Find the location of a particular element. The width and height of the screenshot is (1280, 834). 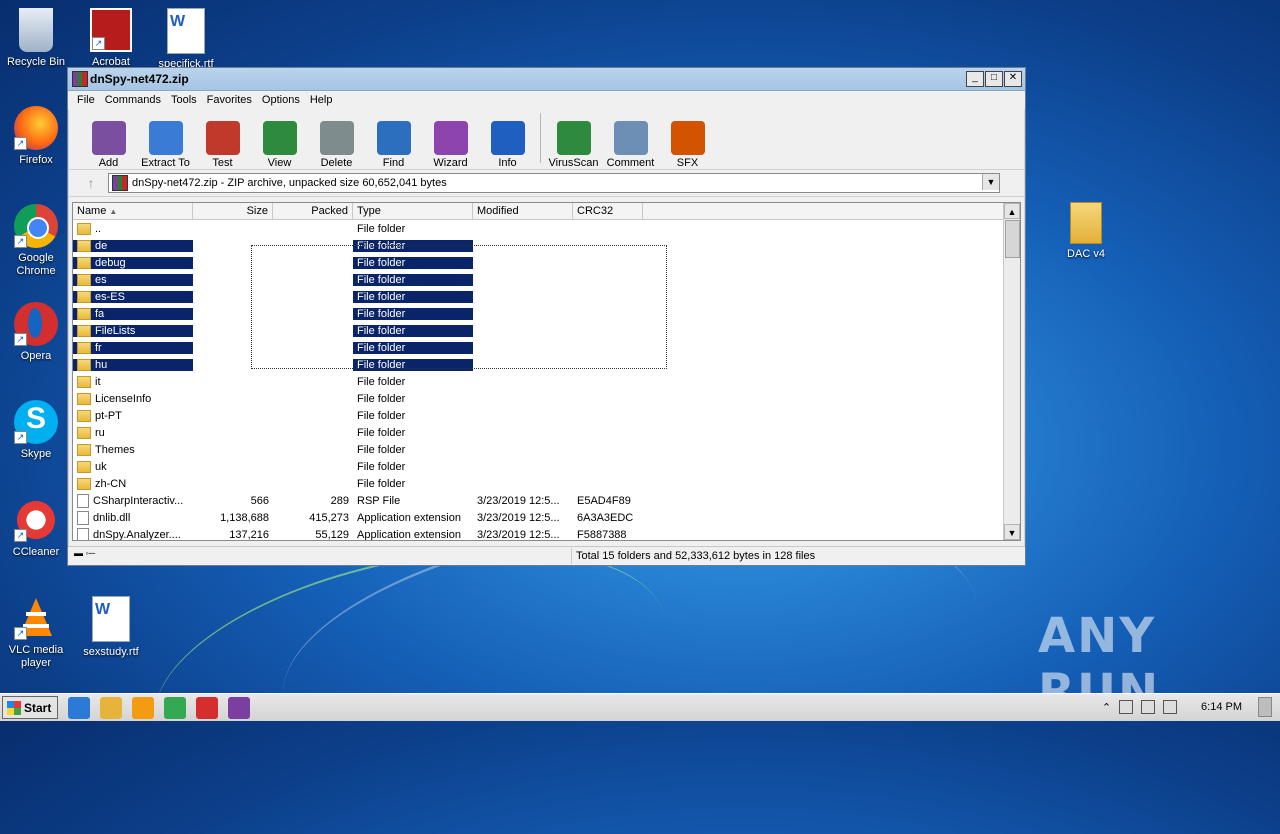

view-book-icon is located at coordinates (279, 138).